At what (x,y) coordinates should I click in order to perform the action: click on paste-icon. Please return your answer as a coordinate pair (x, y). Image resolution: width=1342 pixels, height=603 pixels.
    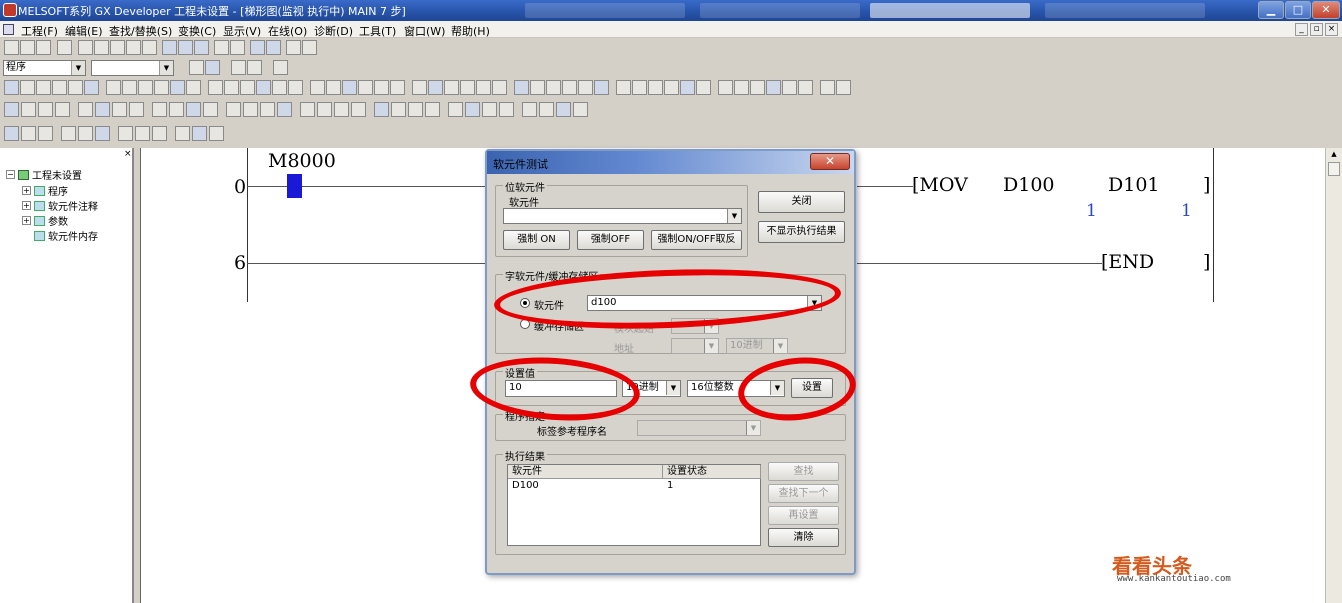
    Looking at the image, I should click on (117, 47).